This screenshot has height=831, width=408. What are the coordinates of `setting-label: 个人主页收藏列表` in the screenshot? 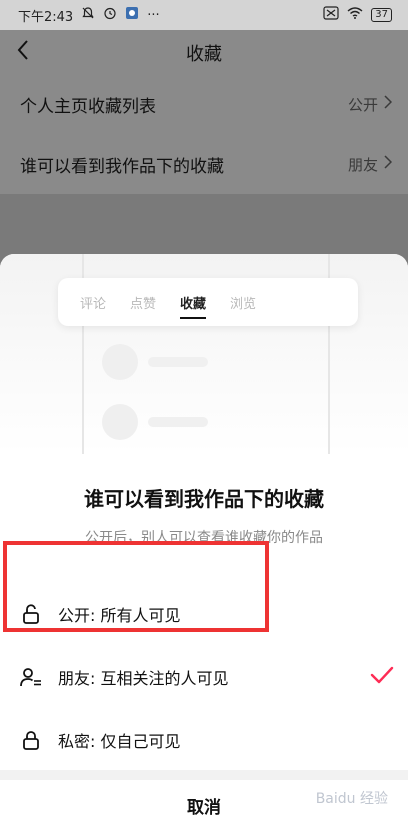 It's located at (88, 106).